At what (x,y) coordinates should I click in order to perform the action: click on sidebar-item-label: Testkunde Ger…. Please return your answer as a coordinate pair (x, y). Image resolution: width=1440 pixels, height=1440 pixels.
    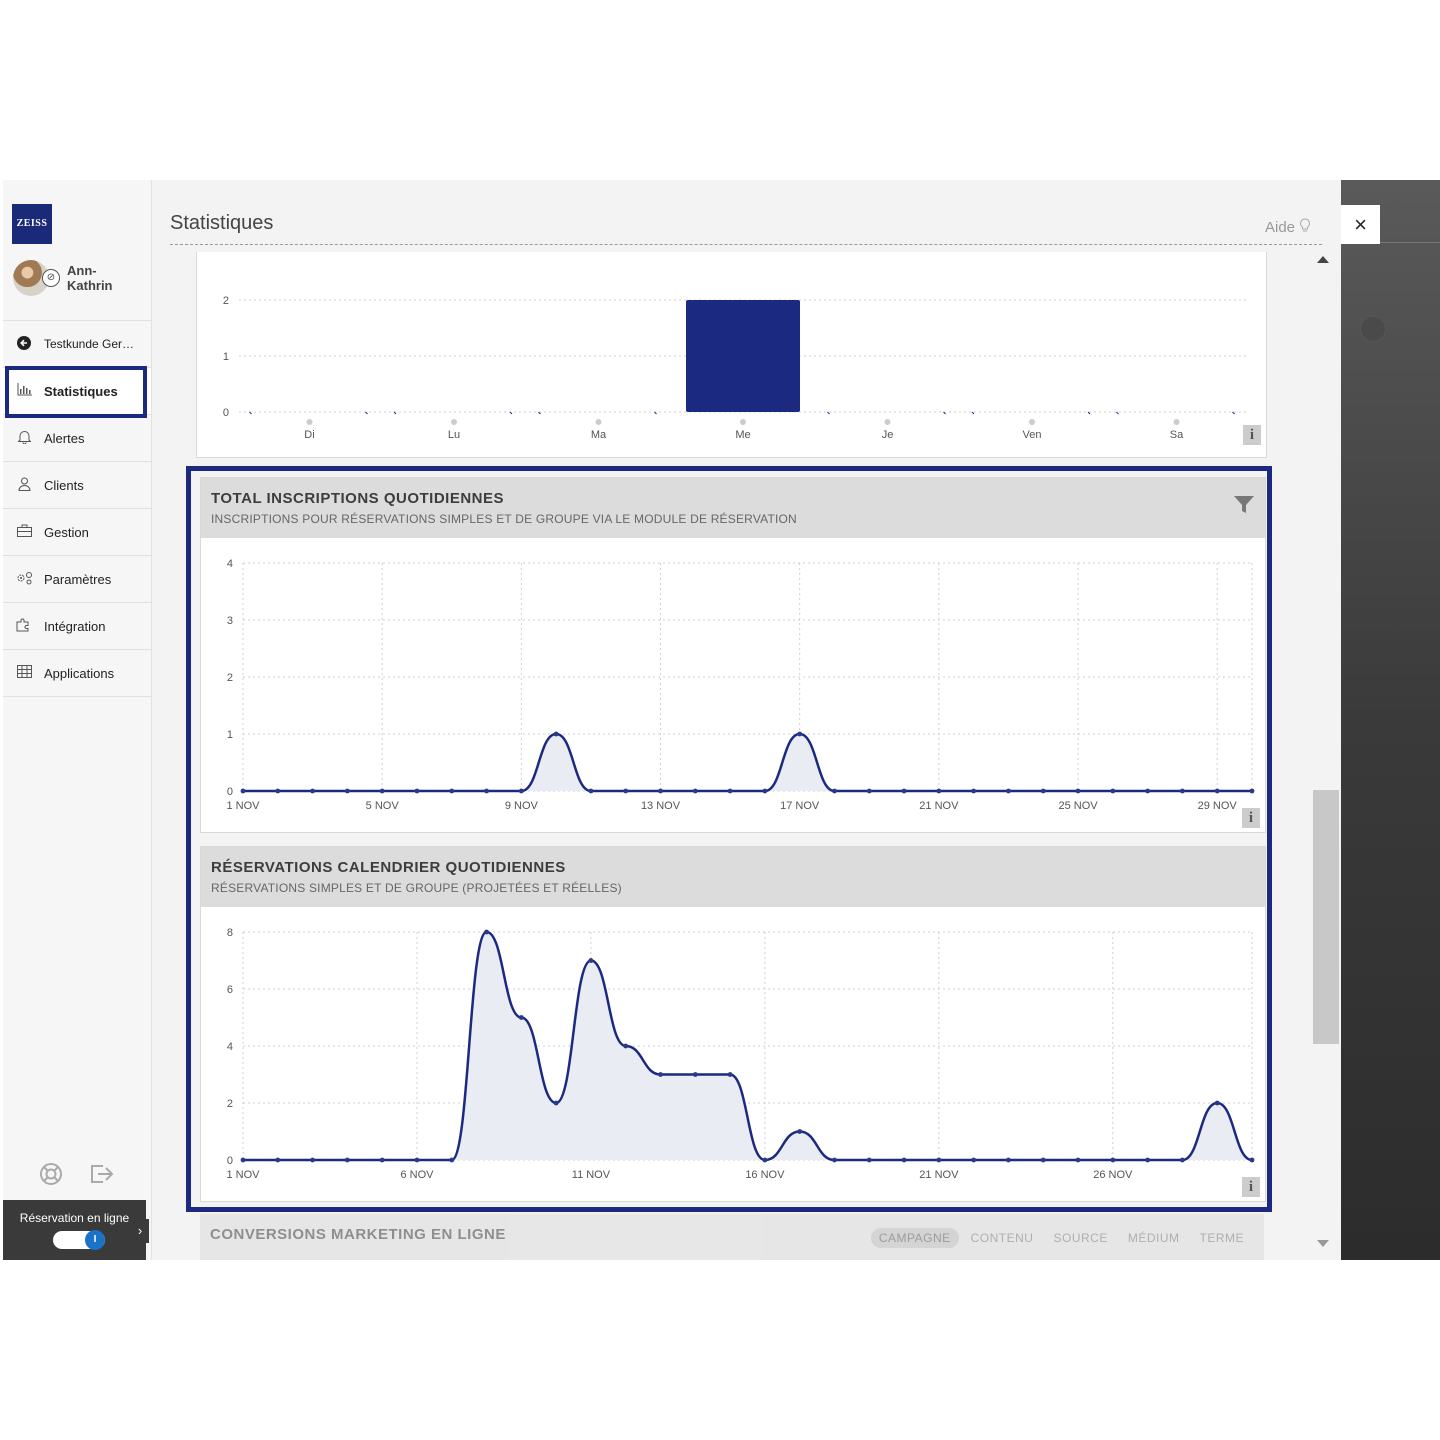
    Looking at the image, I should click on (89, 344).